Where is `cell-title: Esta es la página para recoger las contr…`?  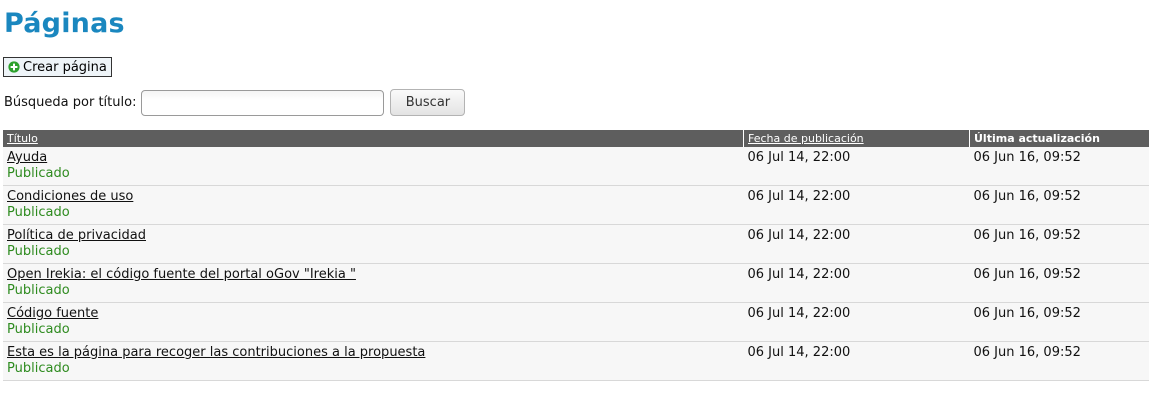 cell-title: Esta es la página para recoger las contr… is located at coordinates (373, 361).